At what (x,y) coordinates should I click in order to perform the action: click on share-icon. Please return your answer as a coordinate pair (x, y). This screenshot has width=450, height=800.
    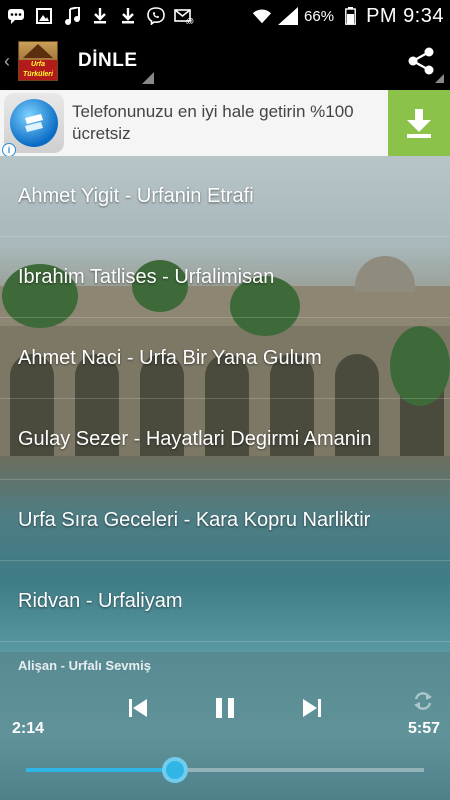
    Looking at the image, I should click on (421, 61).